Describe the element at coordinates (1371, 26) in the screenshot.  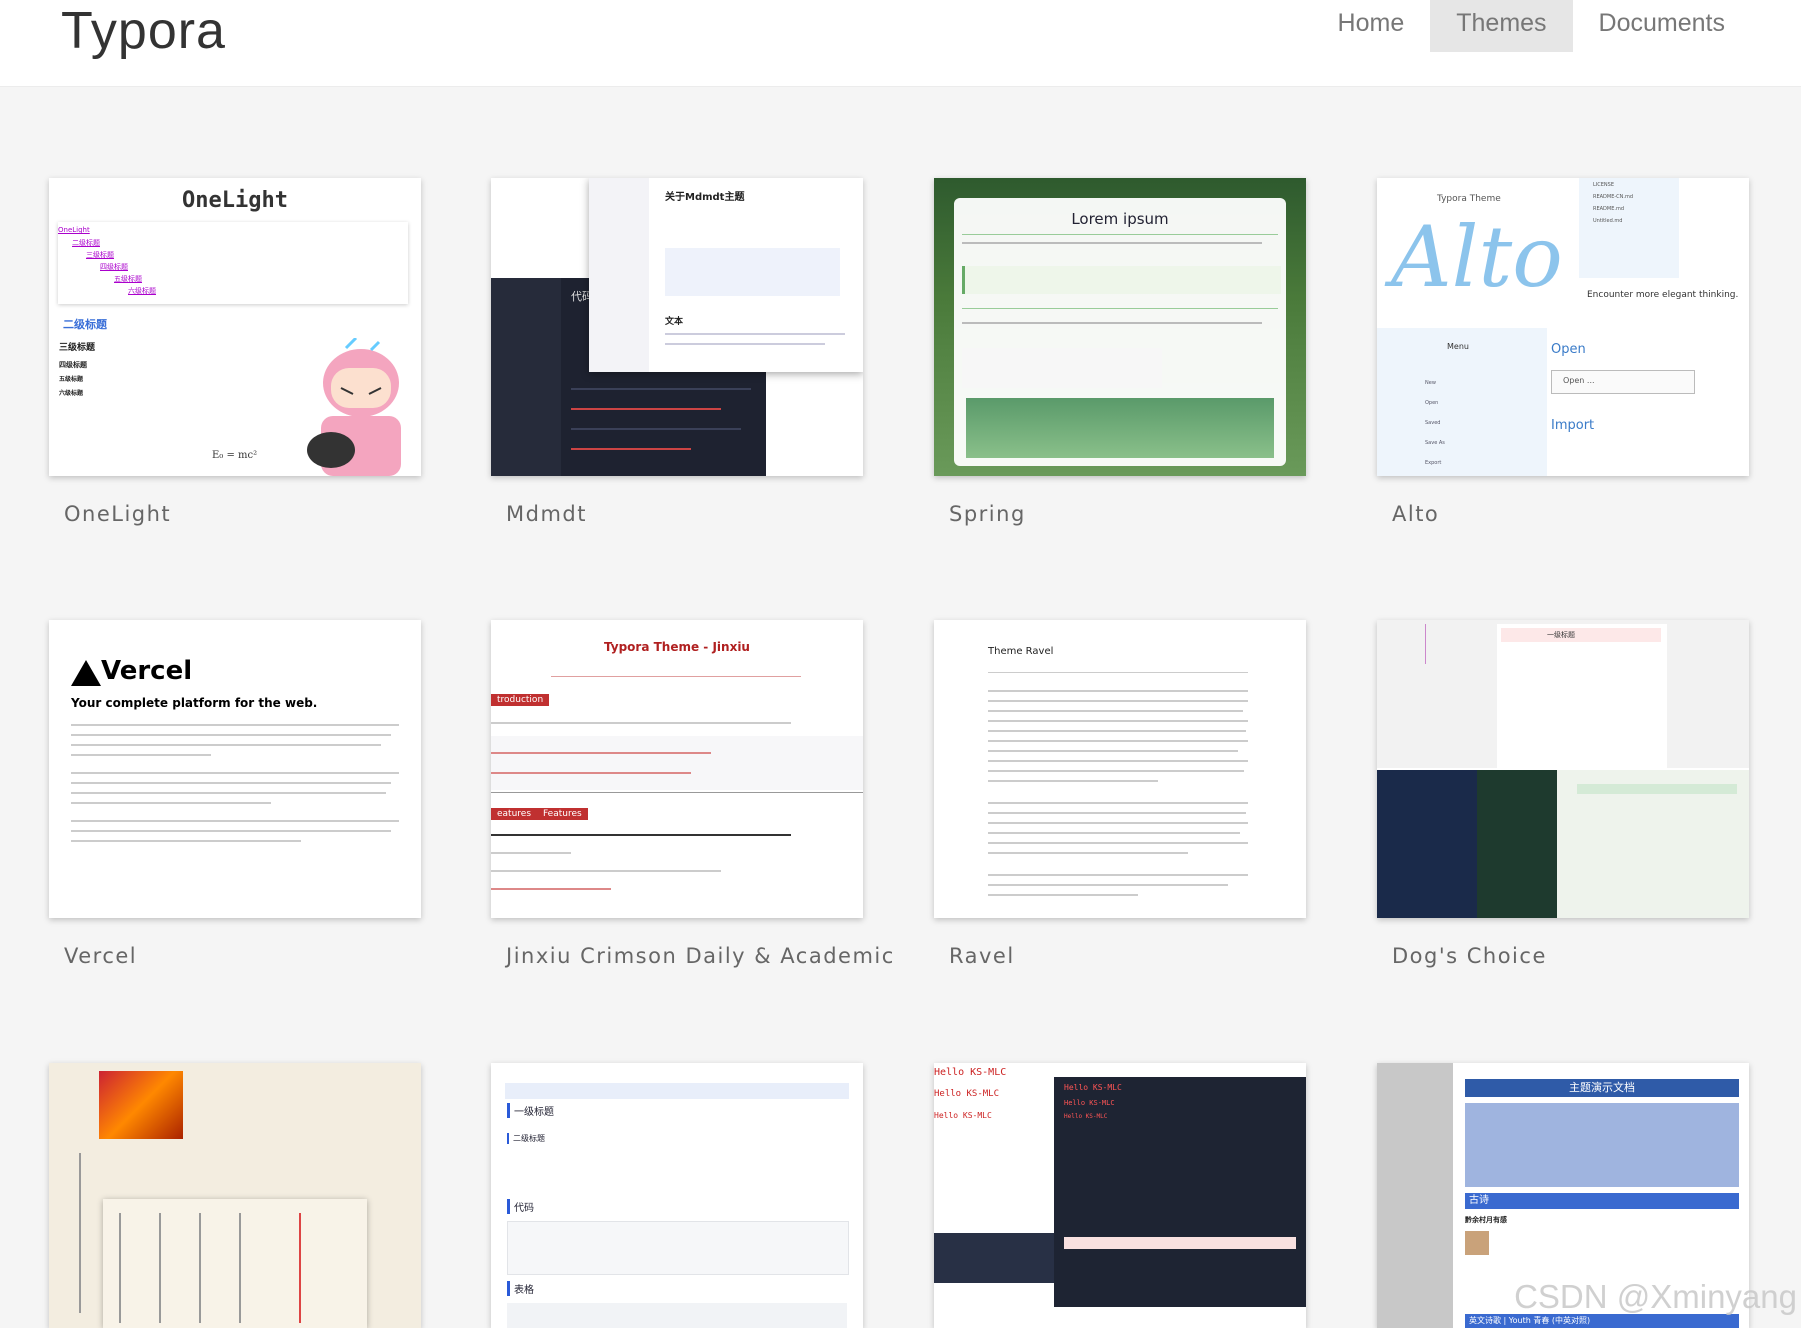
I see `nav-home: Home` at that location.